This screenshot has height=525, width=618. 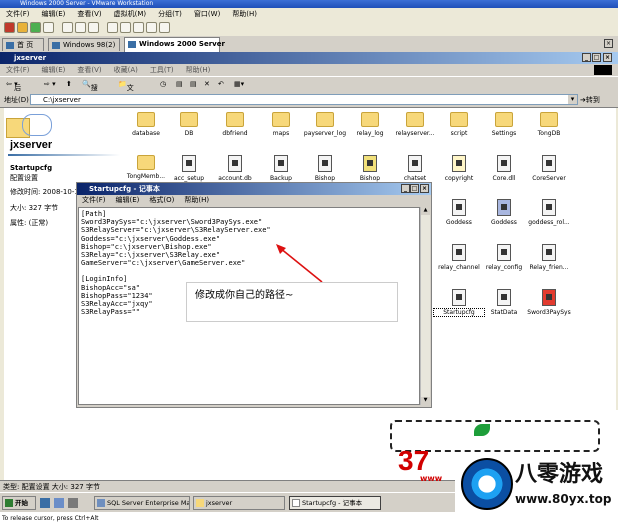 I want to click on snapshot-icon, so click(x=67, y=27).